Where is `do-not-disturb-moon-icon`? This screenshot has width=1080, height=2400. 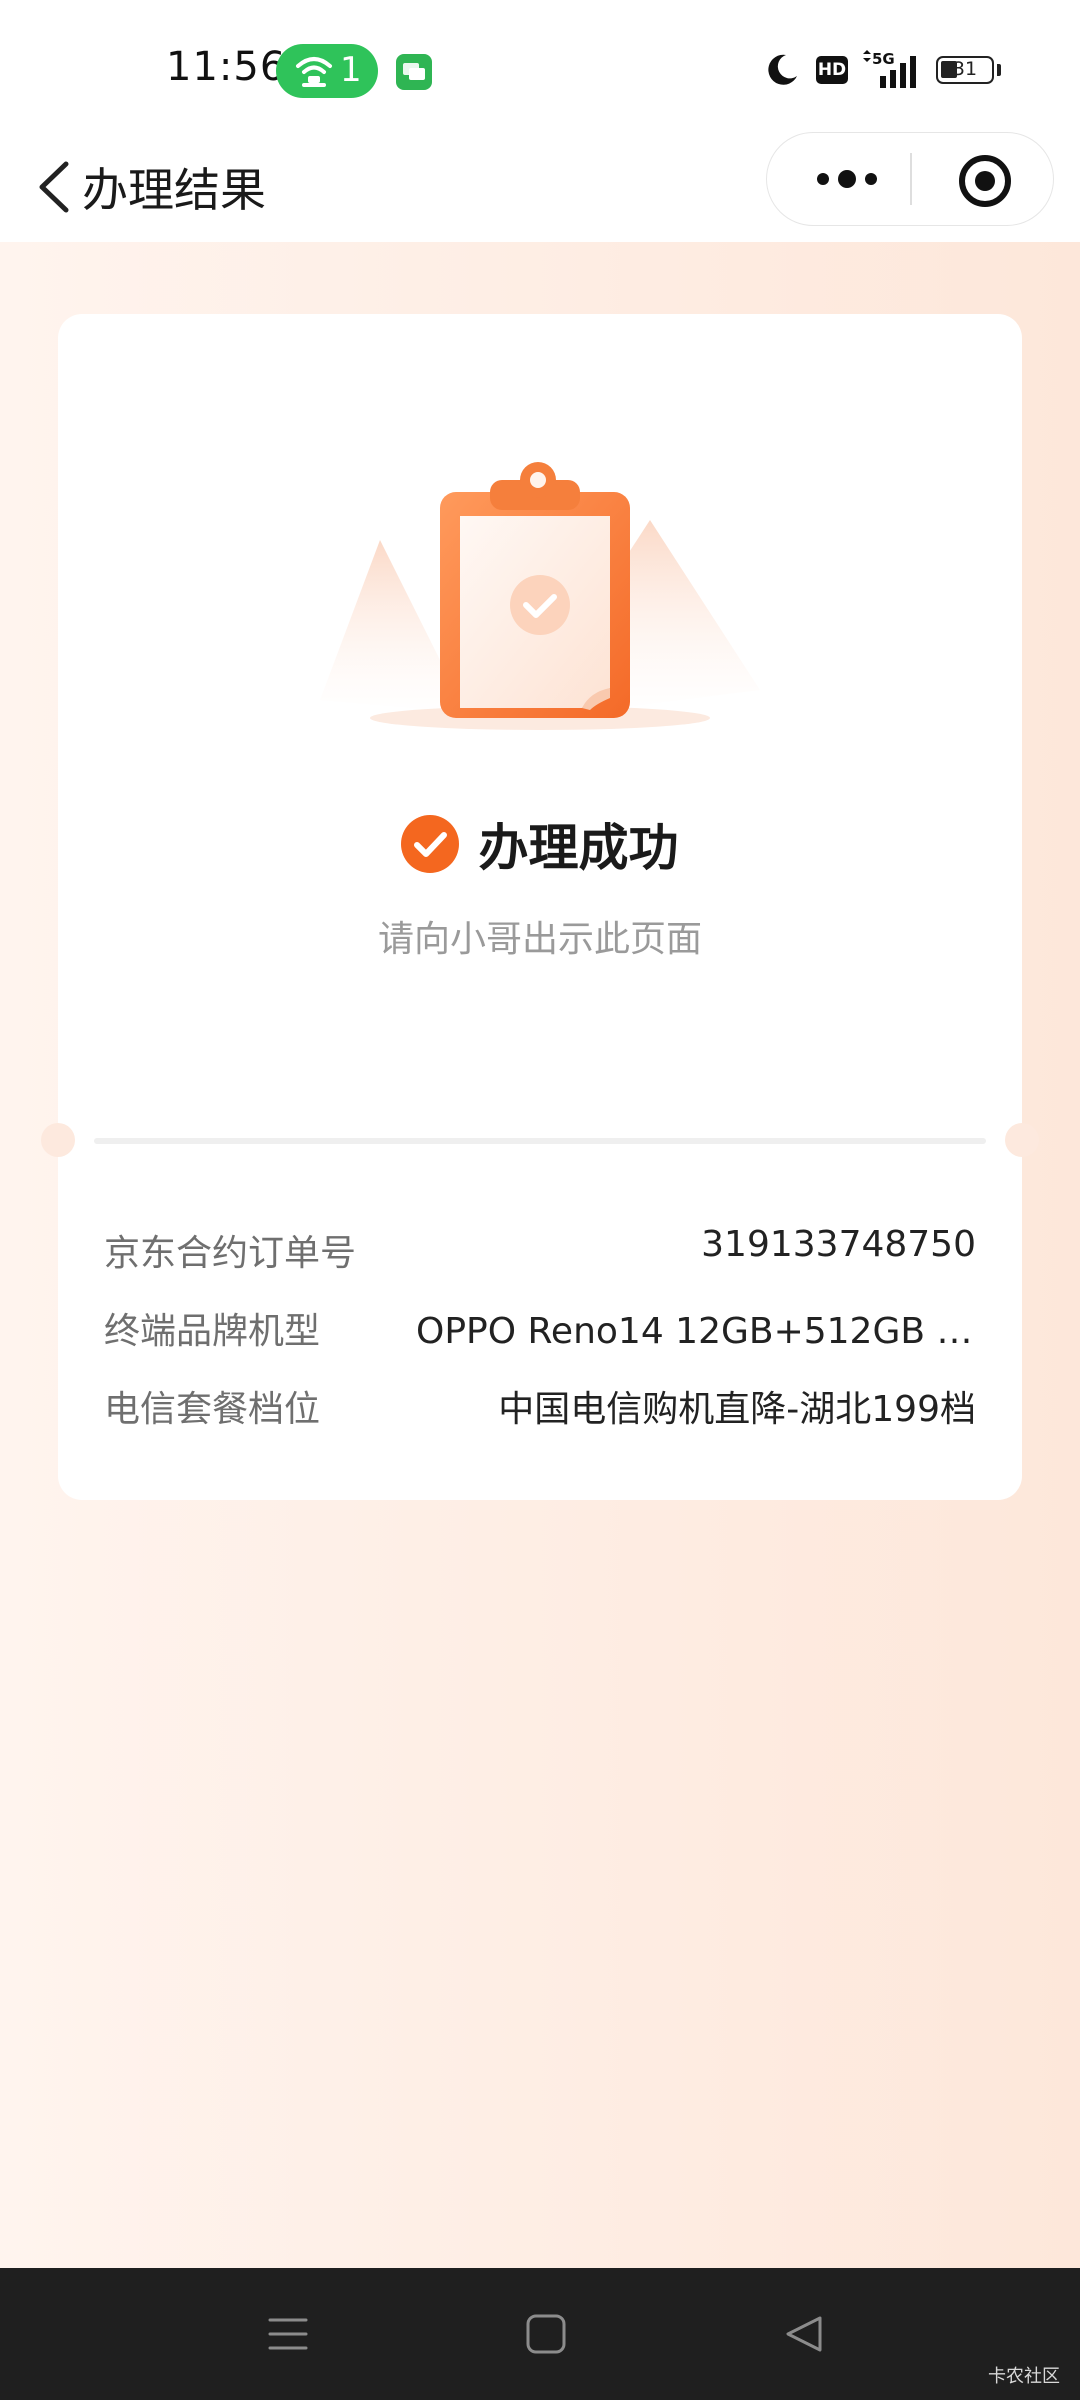
do-not-disturb-moon-icon is located at coordinates (782, 69).